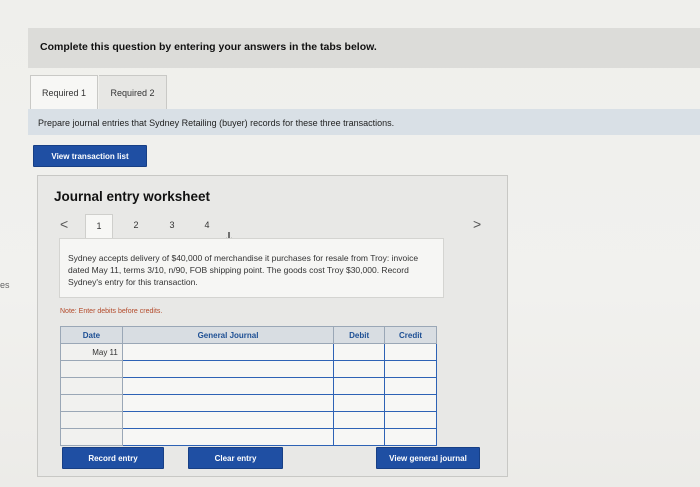 Image resolution: width=700 pixels, height=487 pixels. Describe the element at coordinates (64, 224) in the screenshot. I see `chevron-left-icon: <` at that location.